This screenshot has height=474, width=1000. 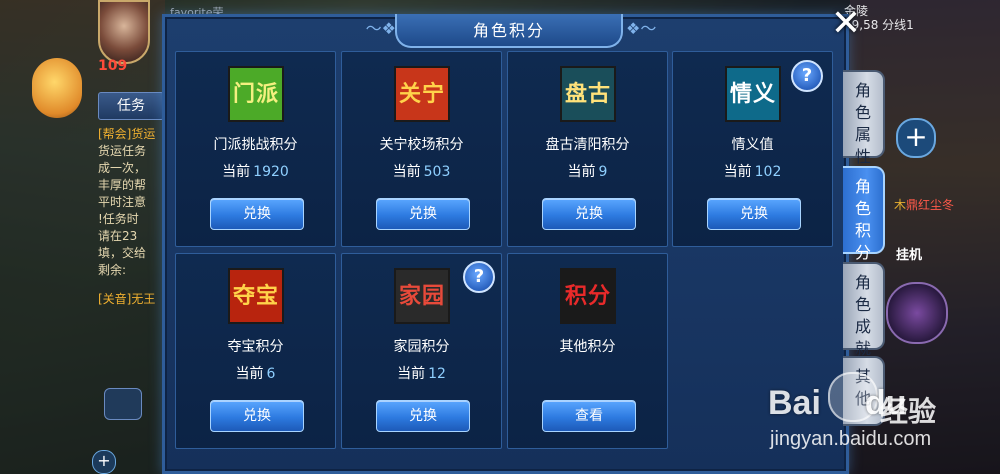 I want to click on panel-title: 角色积分, so click(x=509, y=31).